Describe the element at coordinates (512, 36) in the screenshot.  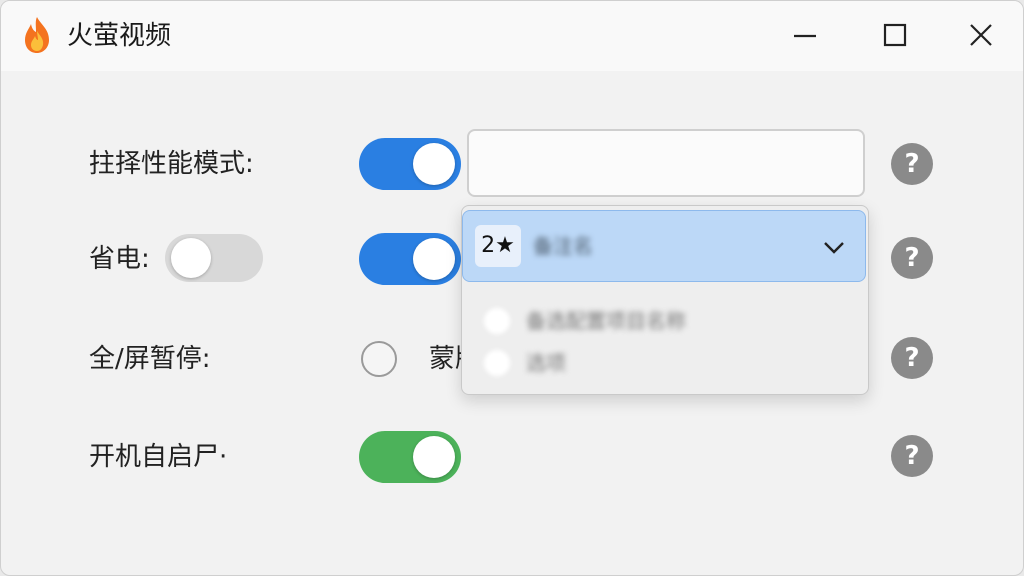
I see `title-bar: 火萤视频` at that location.